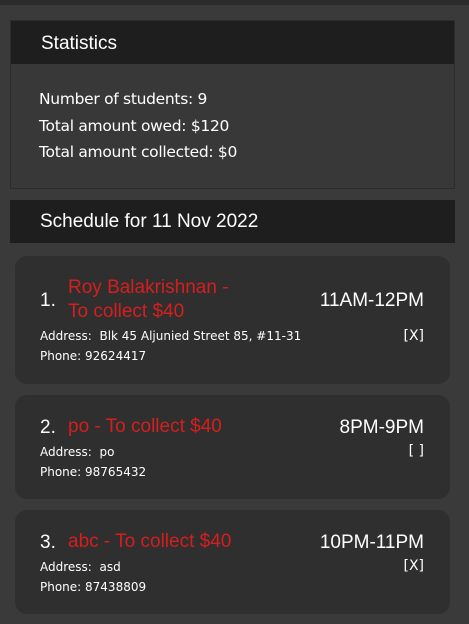  I want to click on card-index: 2., so click(48, 427).